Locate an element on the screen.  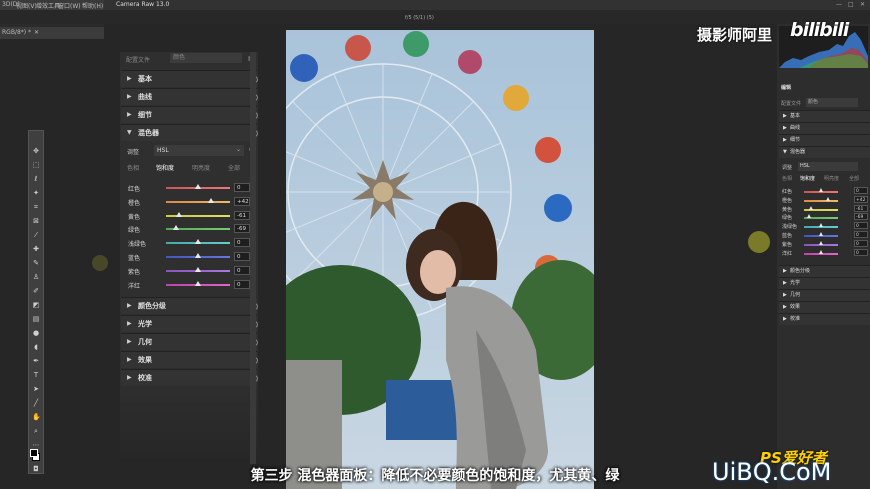
more-tools-icon: ⋯ is located at coordinates (36, 445).